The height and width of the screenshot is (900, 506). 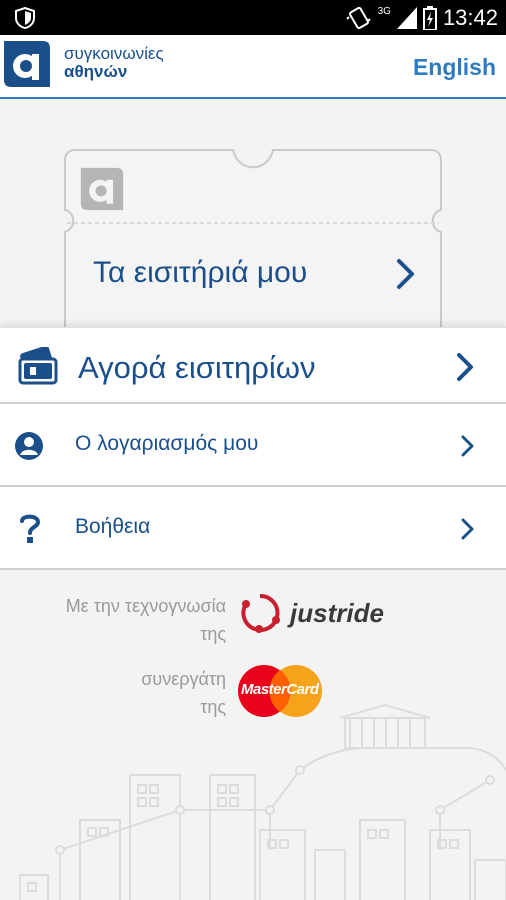 I want to click on tickets-icon, so click(x=38, y=366).